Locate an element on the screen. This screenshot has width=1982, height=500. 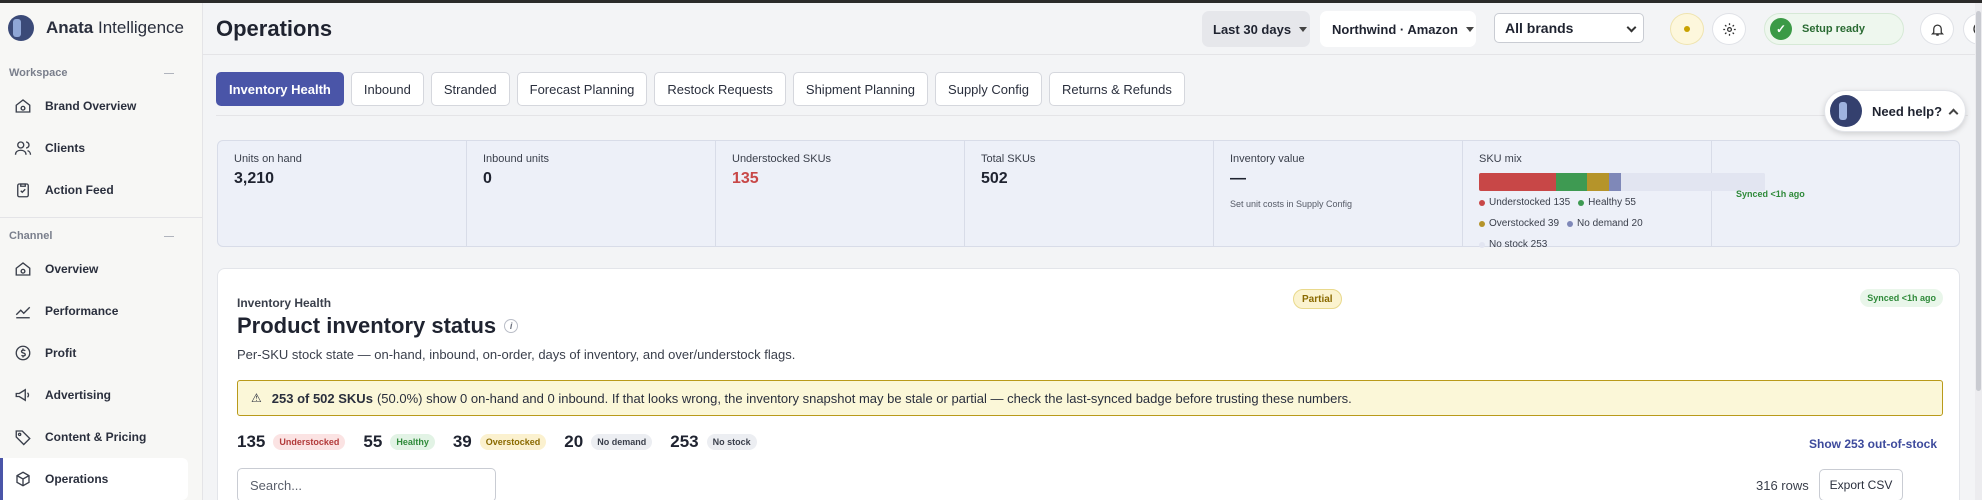
sidebar-item-brand-overview: Brand Overview is located at coordinates (94, 106).